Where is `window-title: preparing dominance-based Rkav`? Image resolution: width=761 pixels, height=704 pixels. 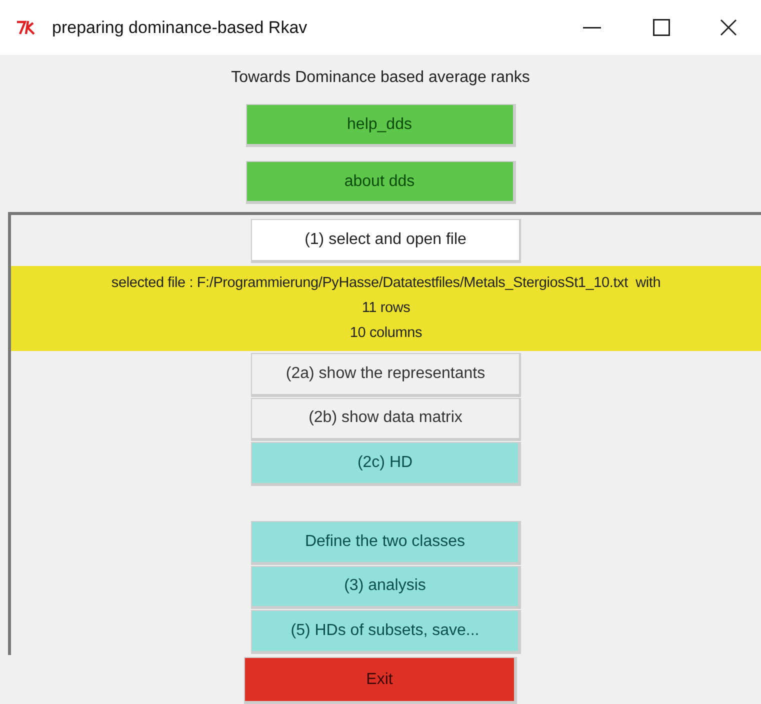
window-title: preparing dominance-based Rkav is located at coordinates (180, 27).